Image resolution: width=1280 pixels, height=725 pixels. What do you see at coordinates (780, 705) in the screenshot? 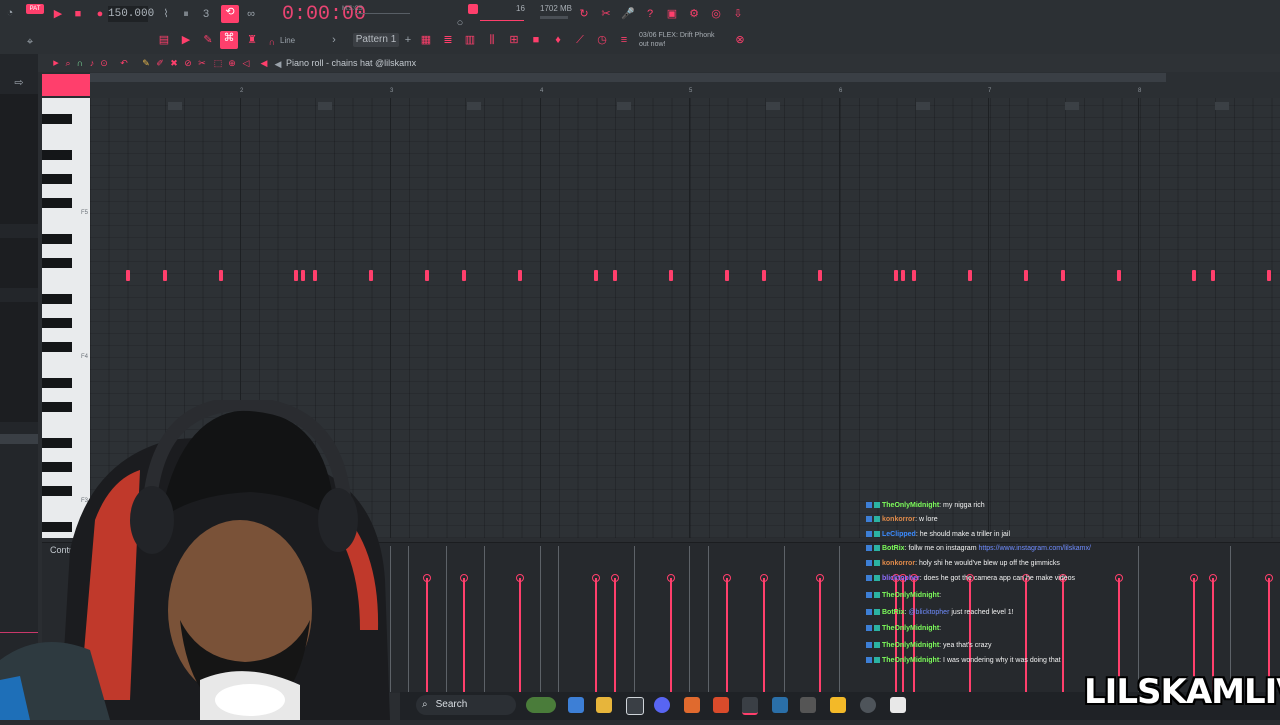
I see `steam-icon` at bounding box center [780, 705].